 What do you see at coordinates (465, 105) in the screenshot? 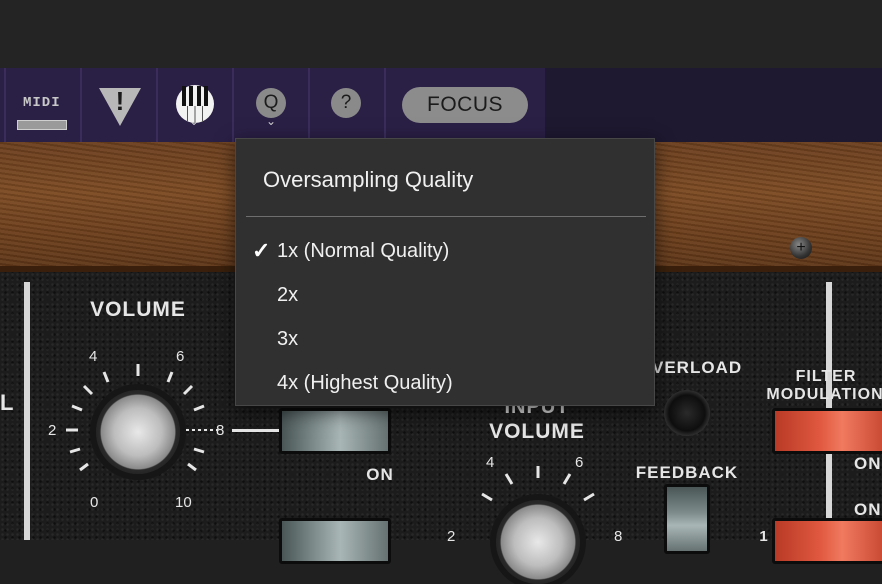
I see `focus-button: FOCUS` at bounding box center [465, 105].